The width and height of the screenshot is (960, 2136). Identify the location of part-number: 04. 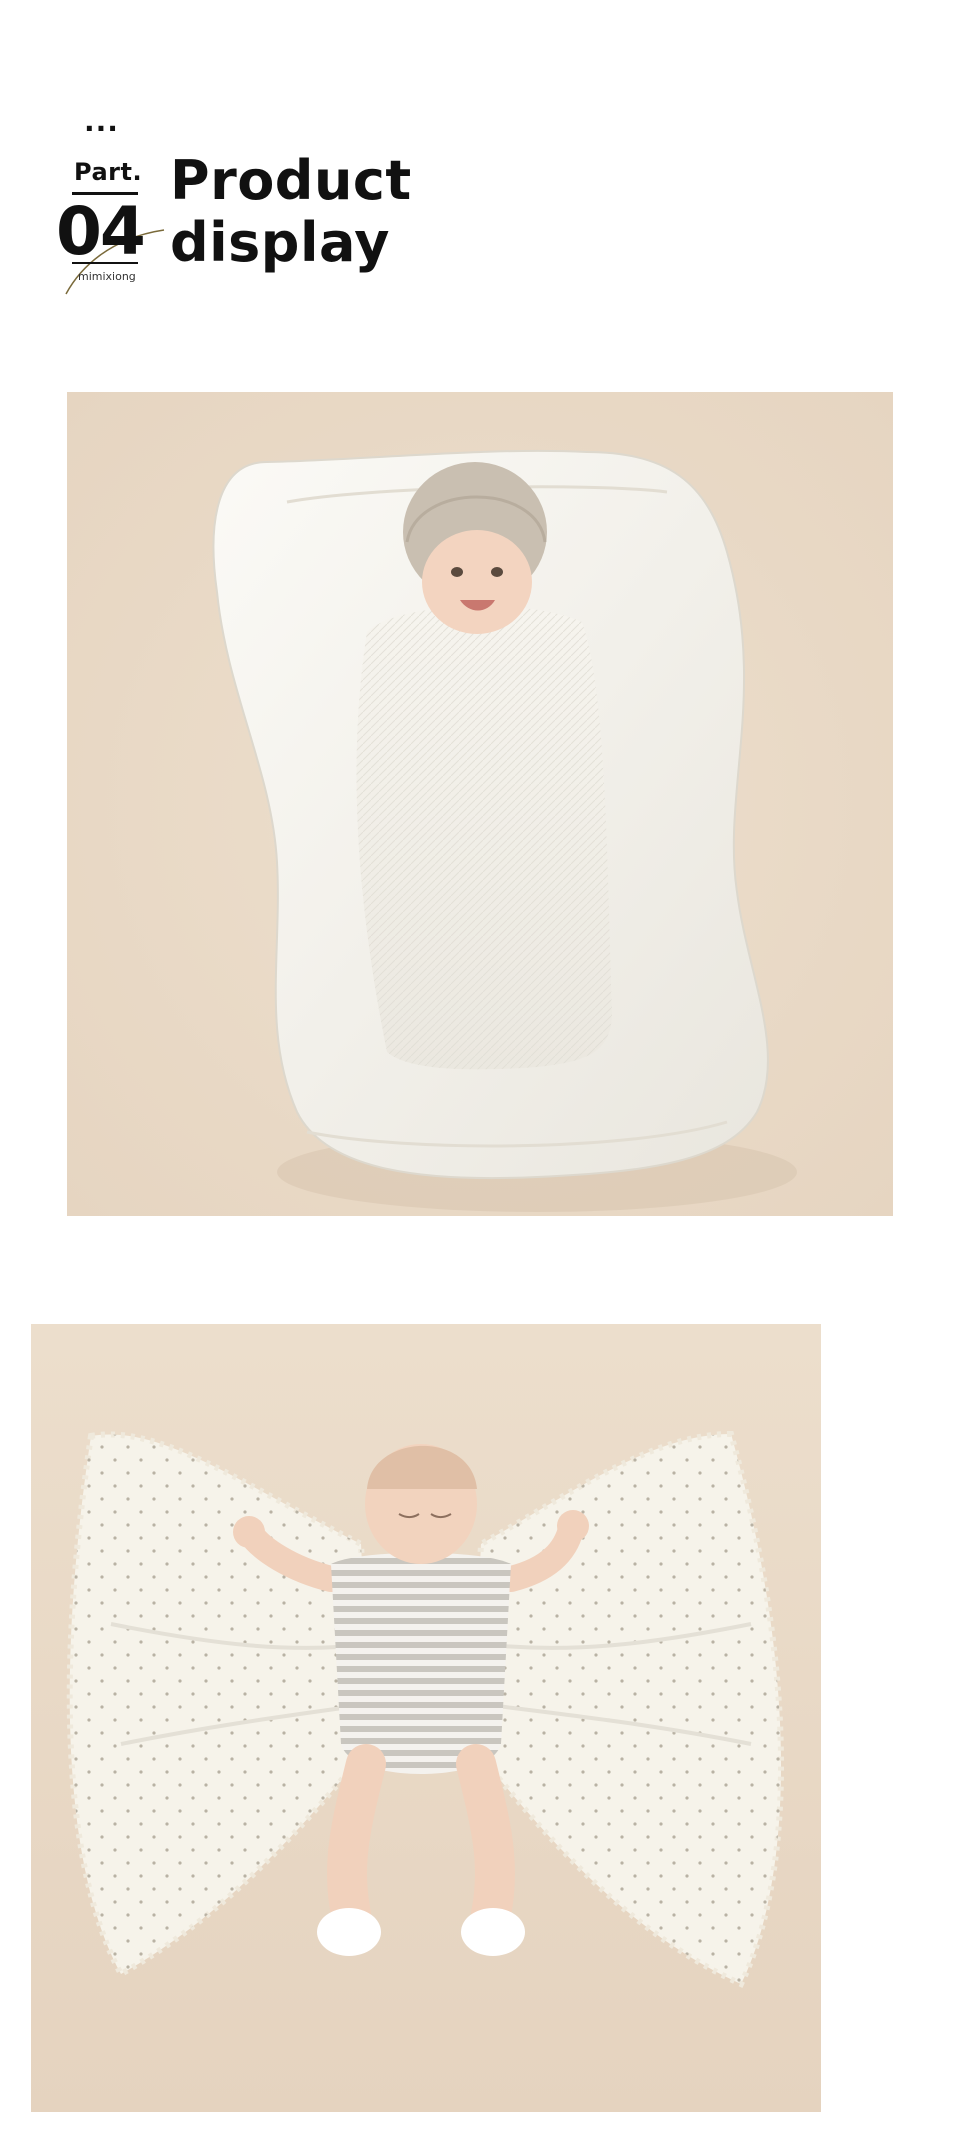
(101, 231).